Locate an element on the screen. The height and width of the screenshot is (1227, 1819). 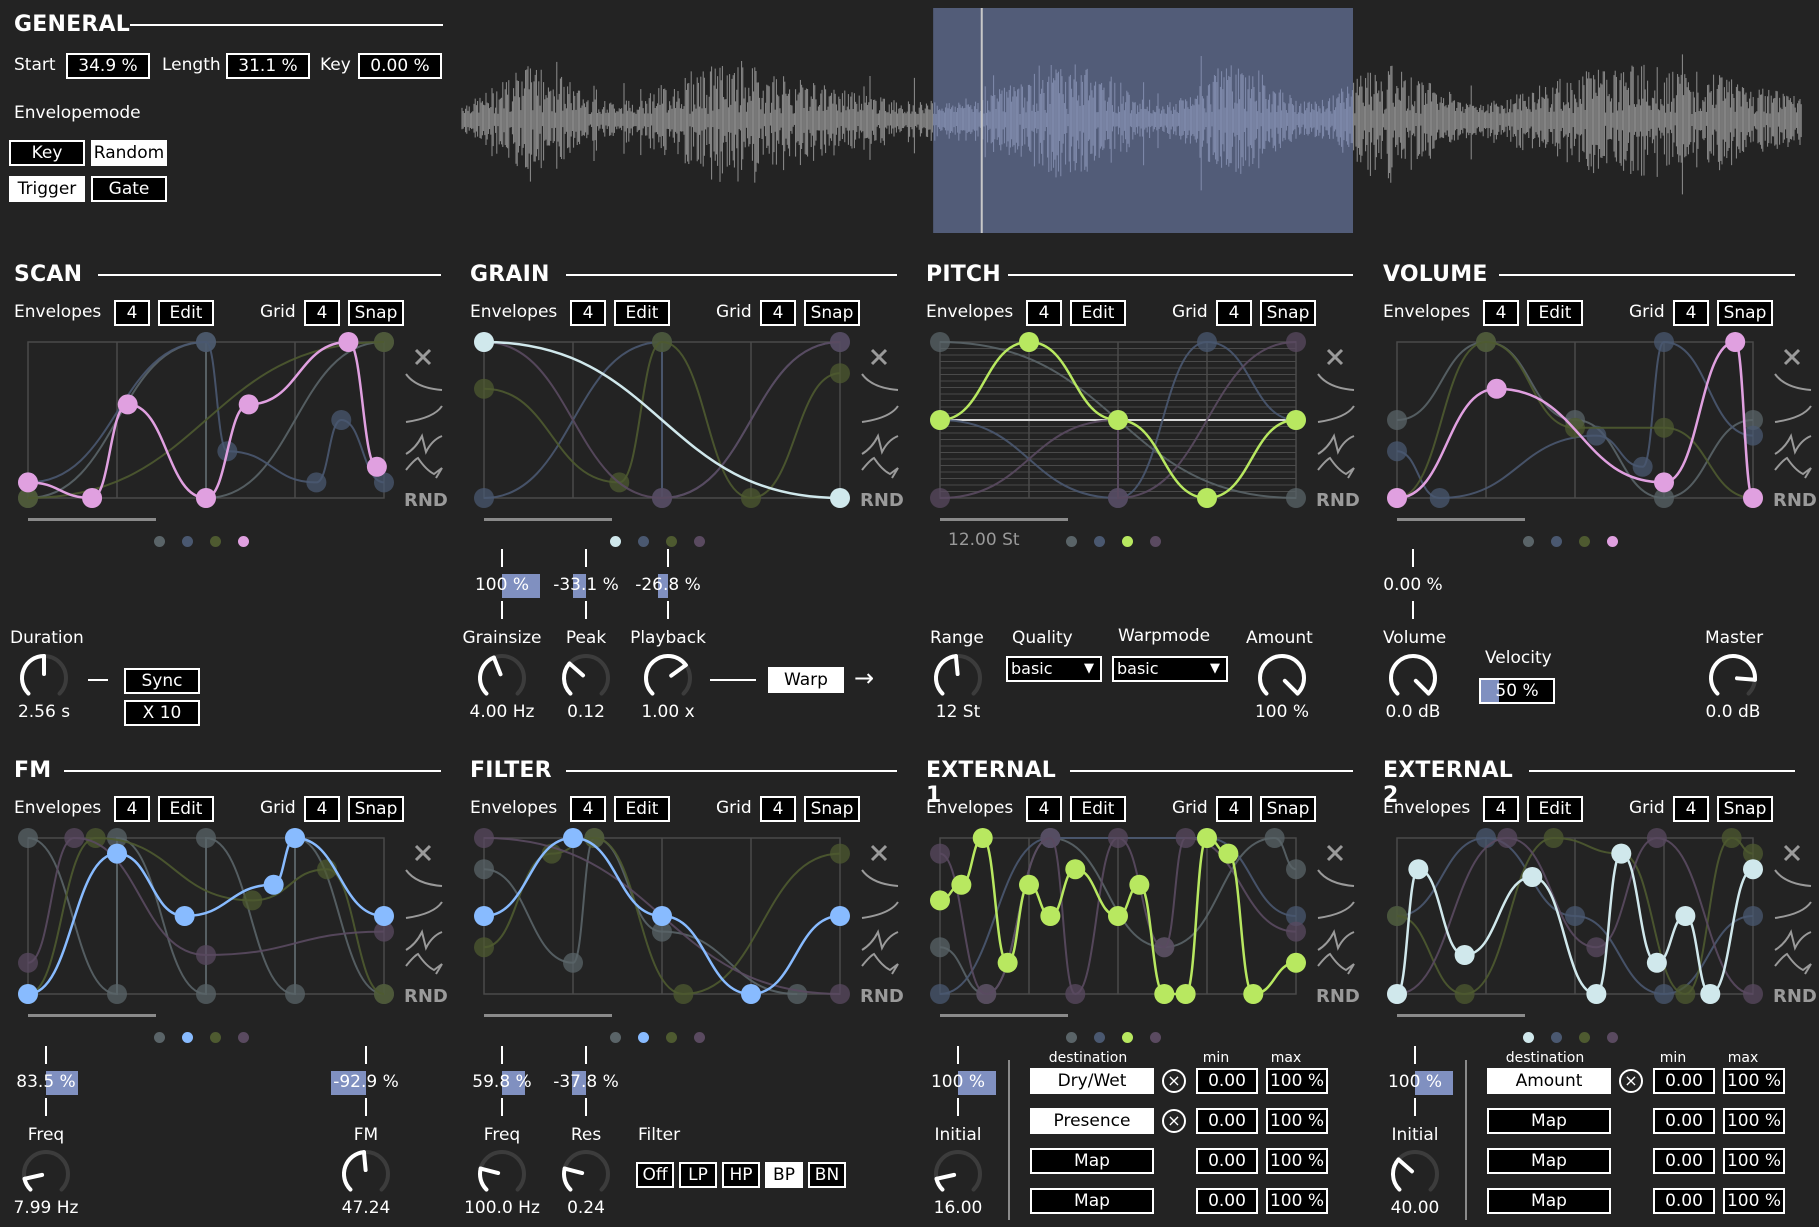
volume-mod: 0.00 % is located at coordinates (1413, 585).